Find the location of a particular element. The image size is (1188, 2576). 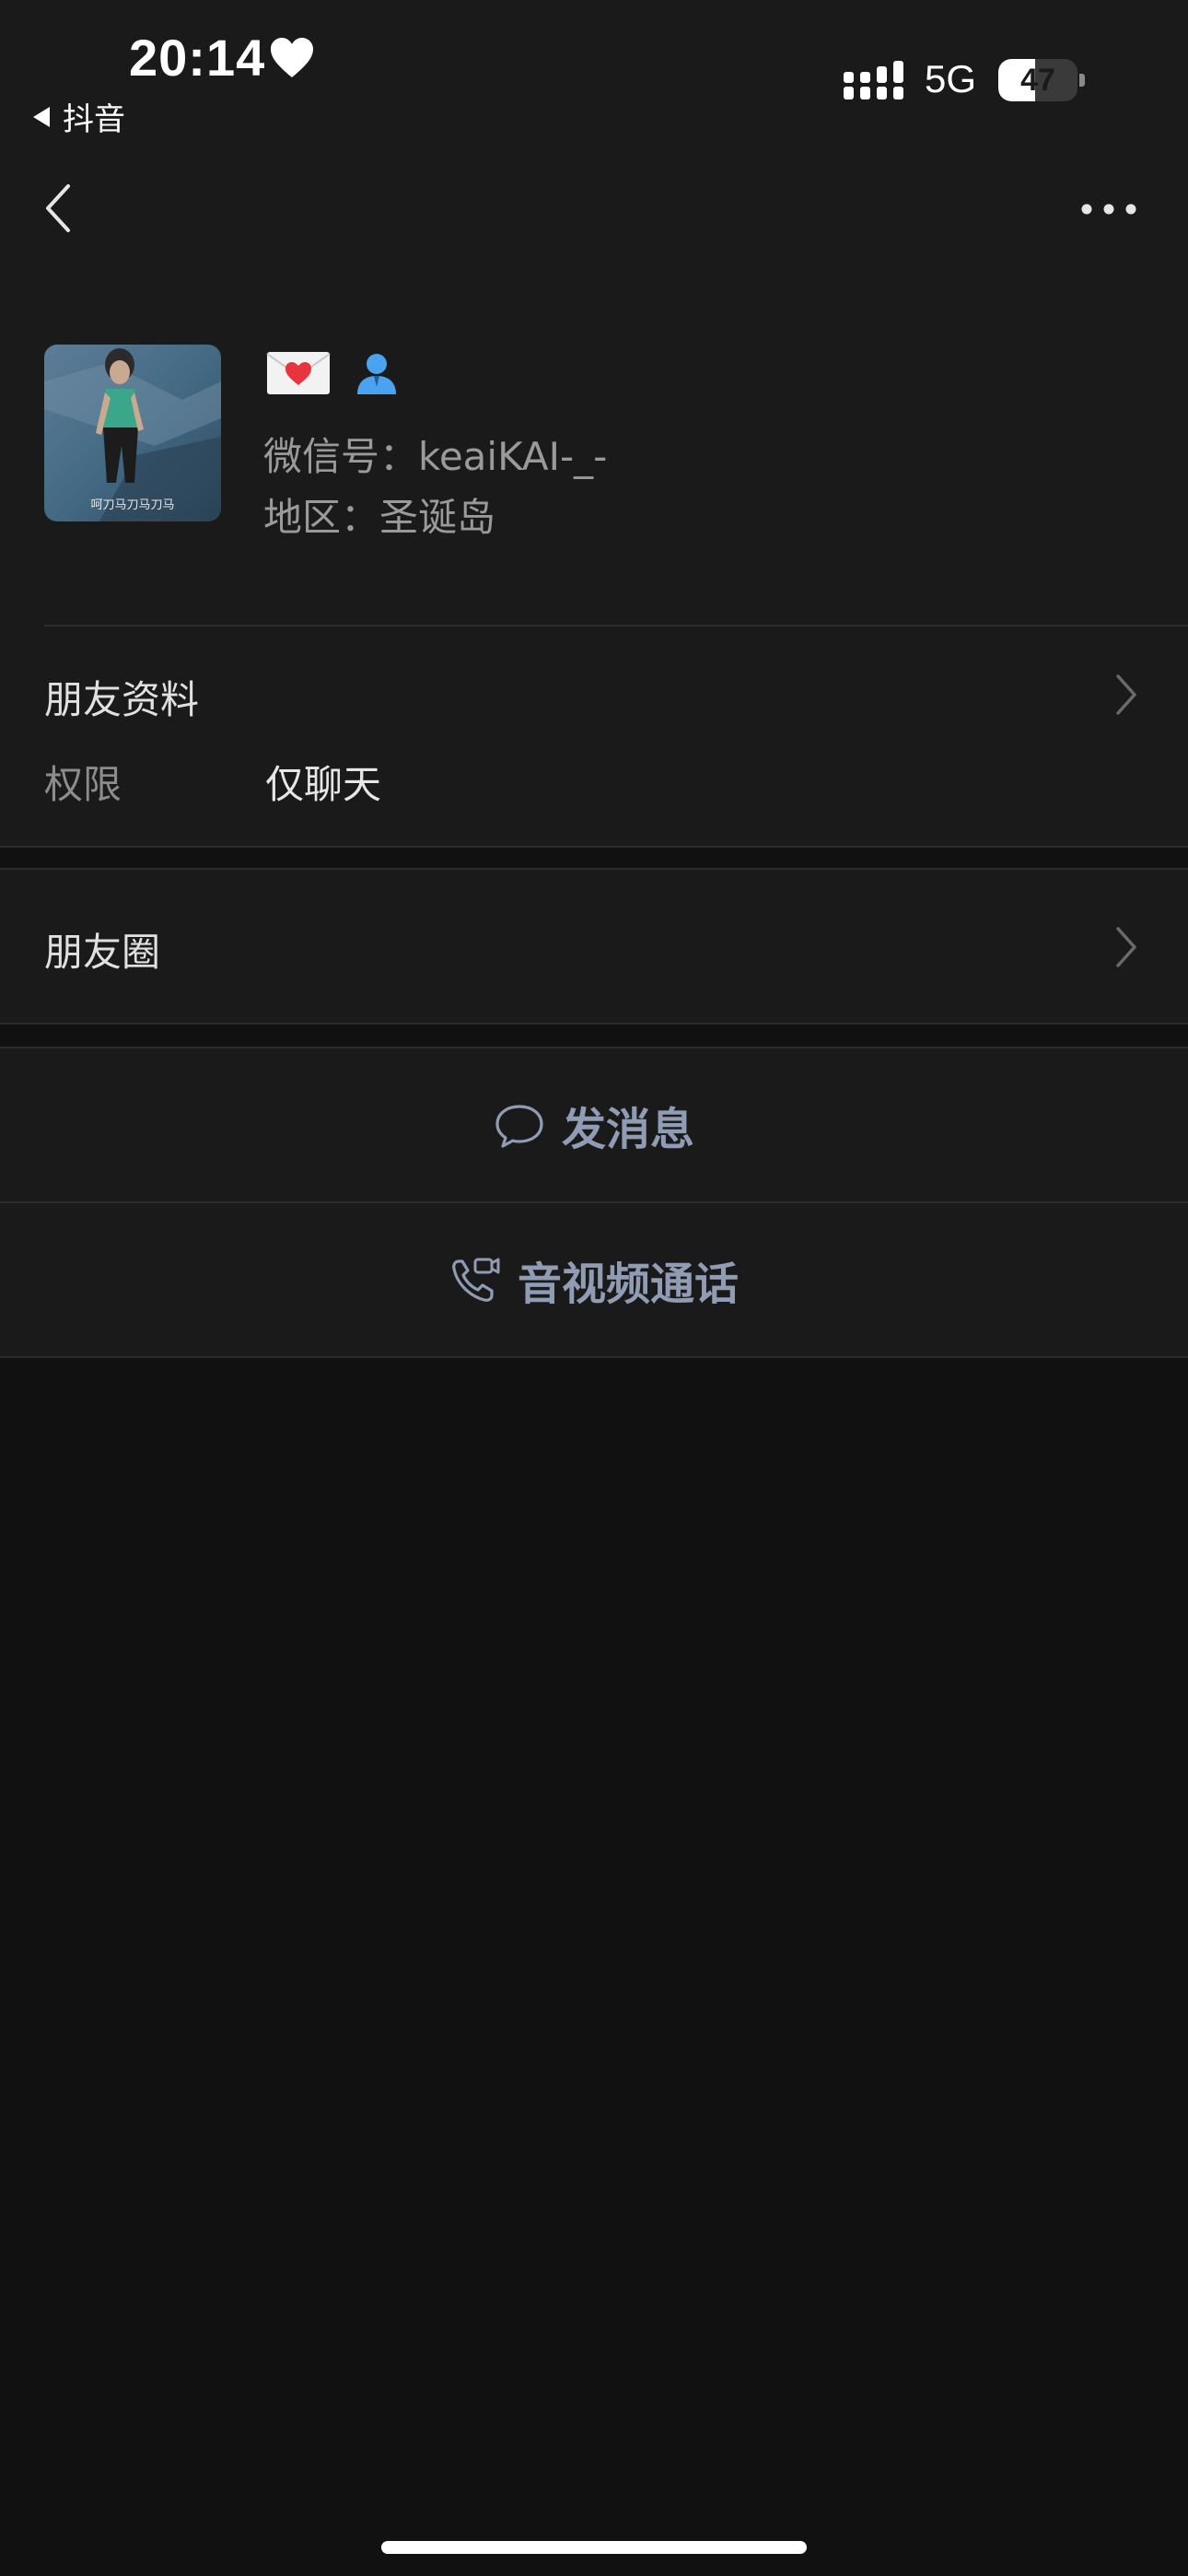

battery-percent: 47 is located at coordinates (1037, 80).